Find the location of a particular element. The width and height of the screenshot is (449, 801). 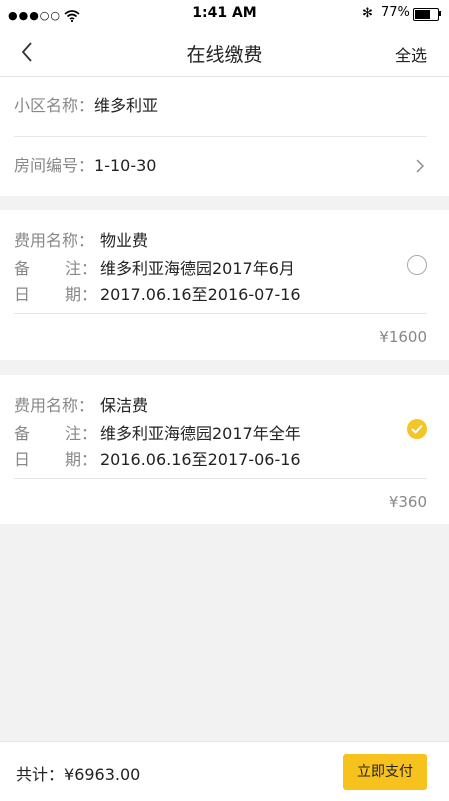

page-title: 在线缴费 is located at coordinates (224, 55).